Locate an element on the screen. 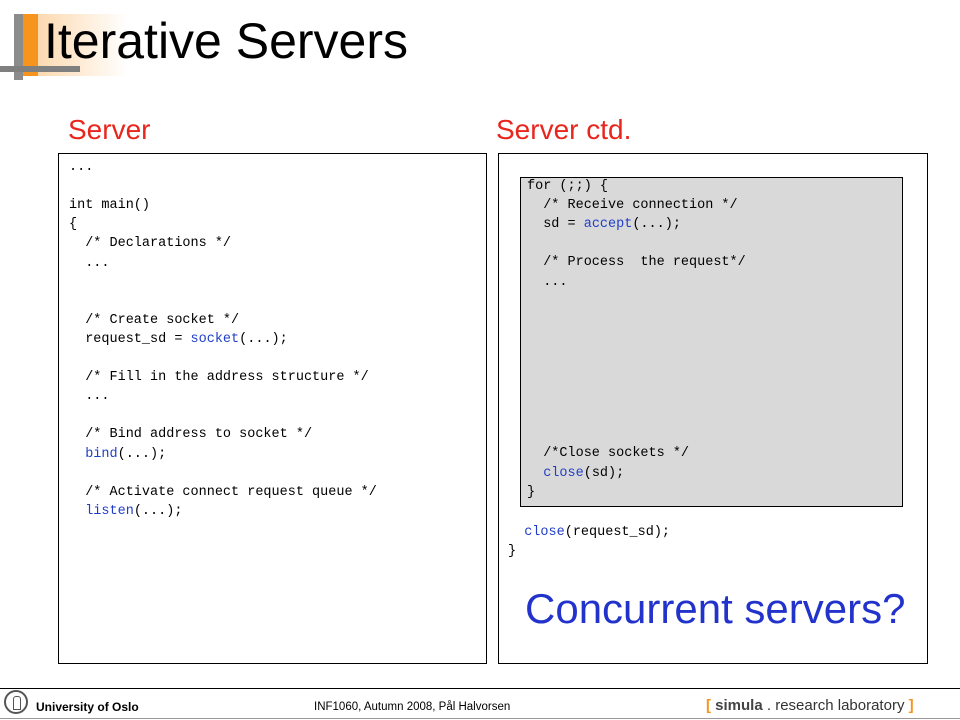 This screenshot has width=960, height=720. right-column-heading: Server ctd. is located at coordinates (564, 129).